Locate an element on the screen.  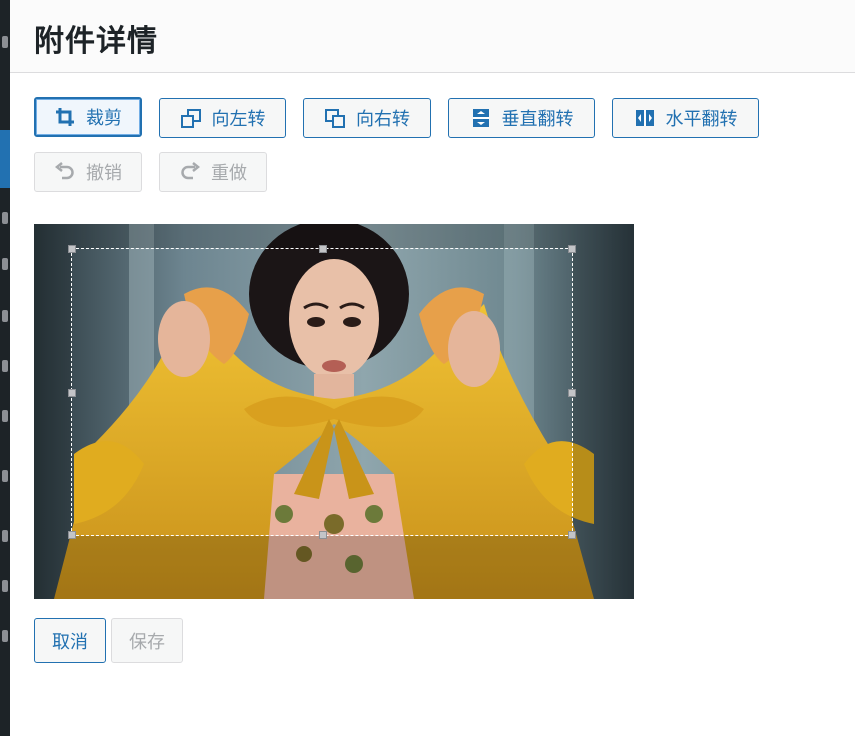
rotate-right-icon is located at coordinates (335, 118).